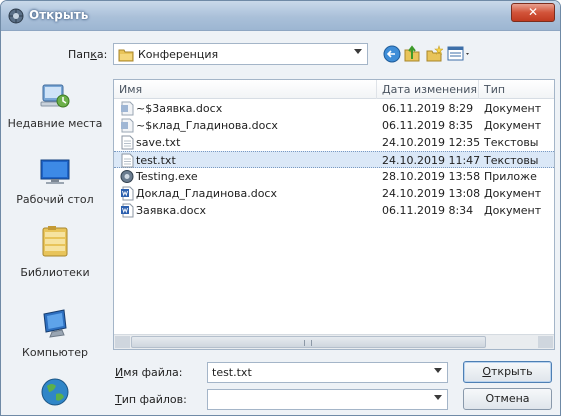 This screenshot has width=561, height=416. What do you see at coordinates (232, 372) in the screenshot?
I see `filename-value: test.txt` at bounding box center [232, 372].